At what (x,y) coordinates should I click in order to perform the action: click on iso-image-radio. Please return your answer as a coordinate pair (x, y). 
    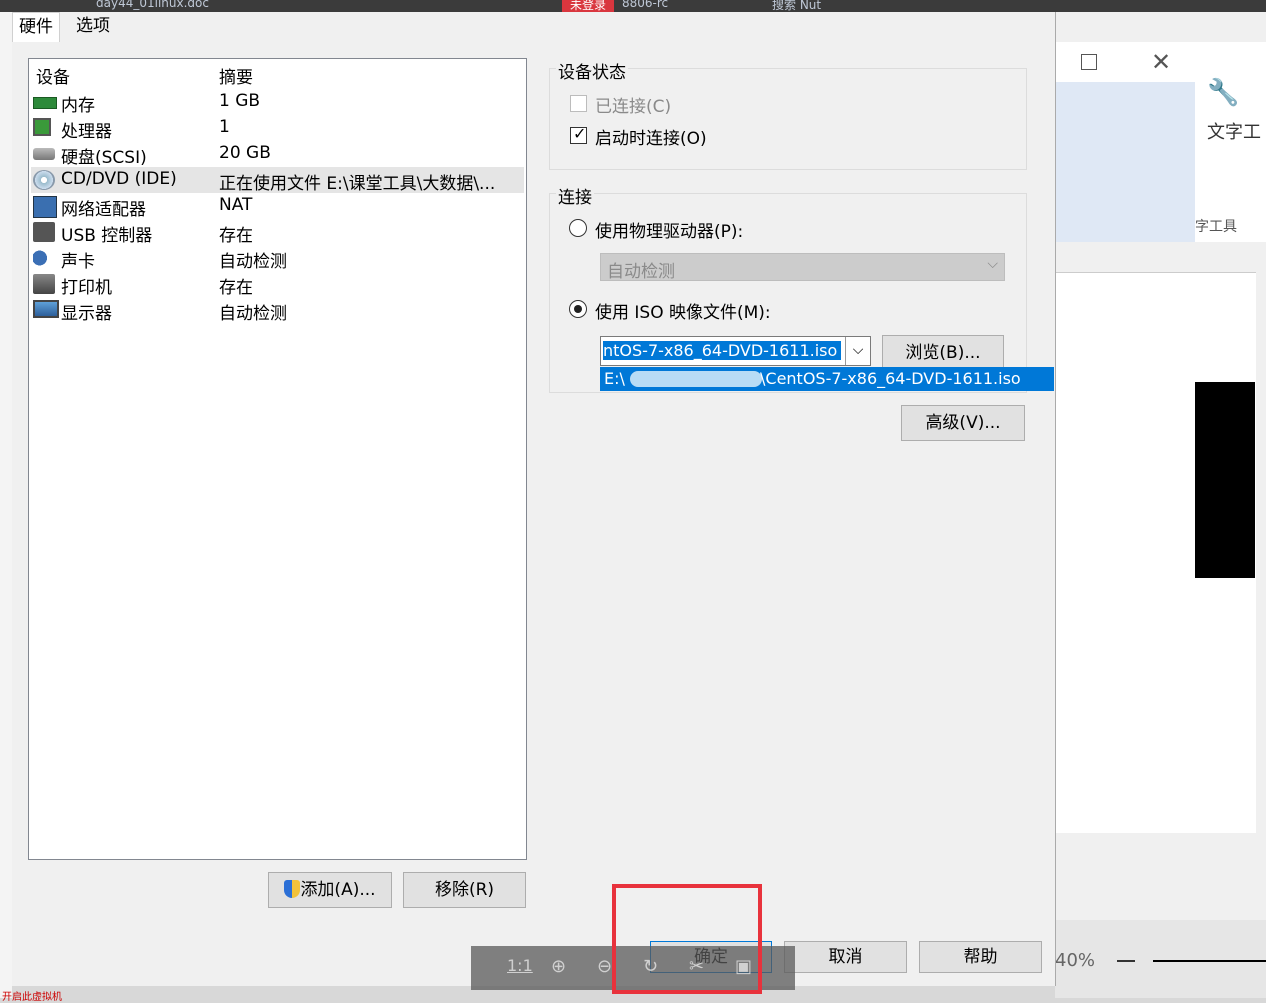
    Looking at the image, I should click on (578, 309).